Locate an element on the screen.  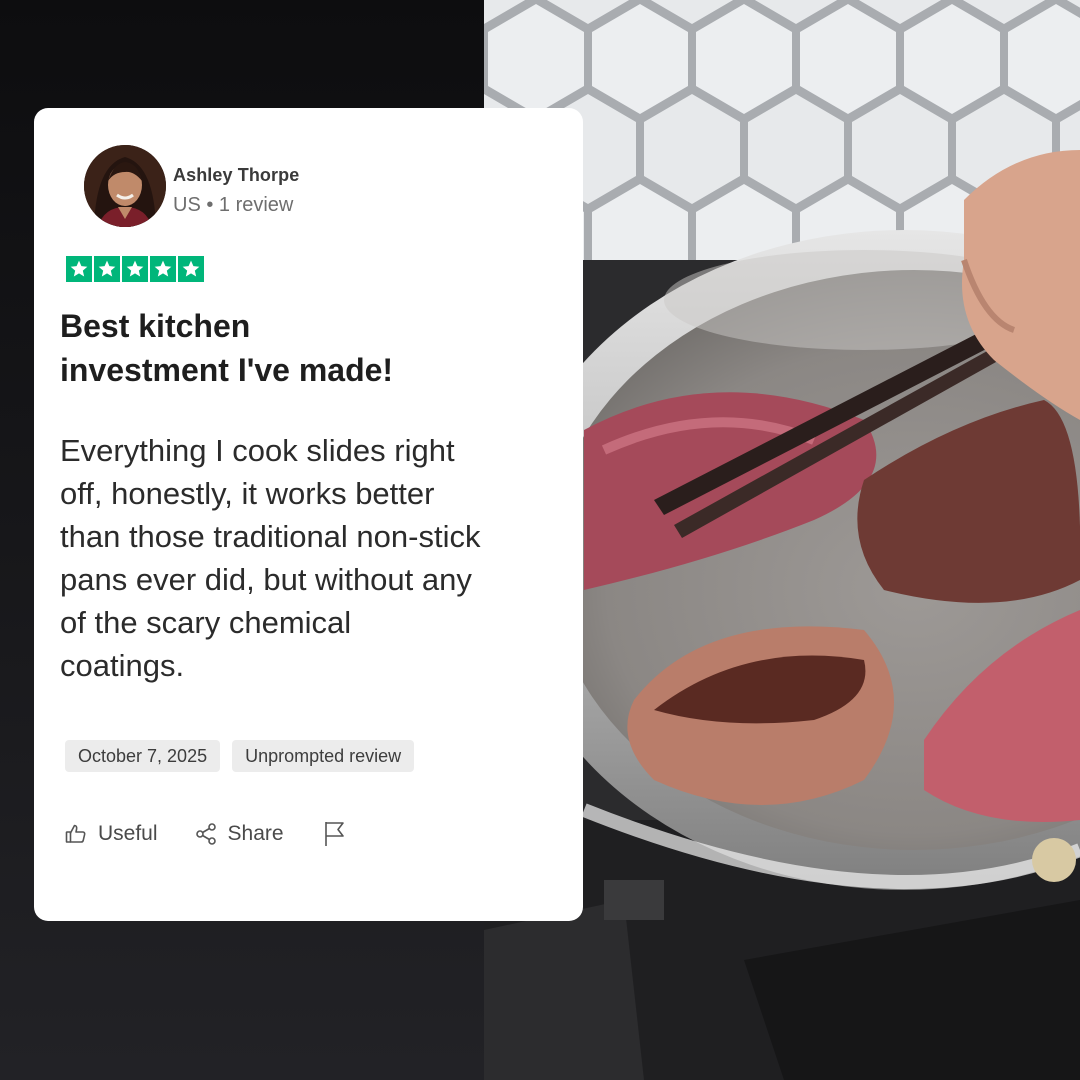
review-title-line: investment I've made! is located at coordinates (227, 370).